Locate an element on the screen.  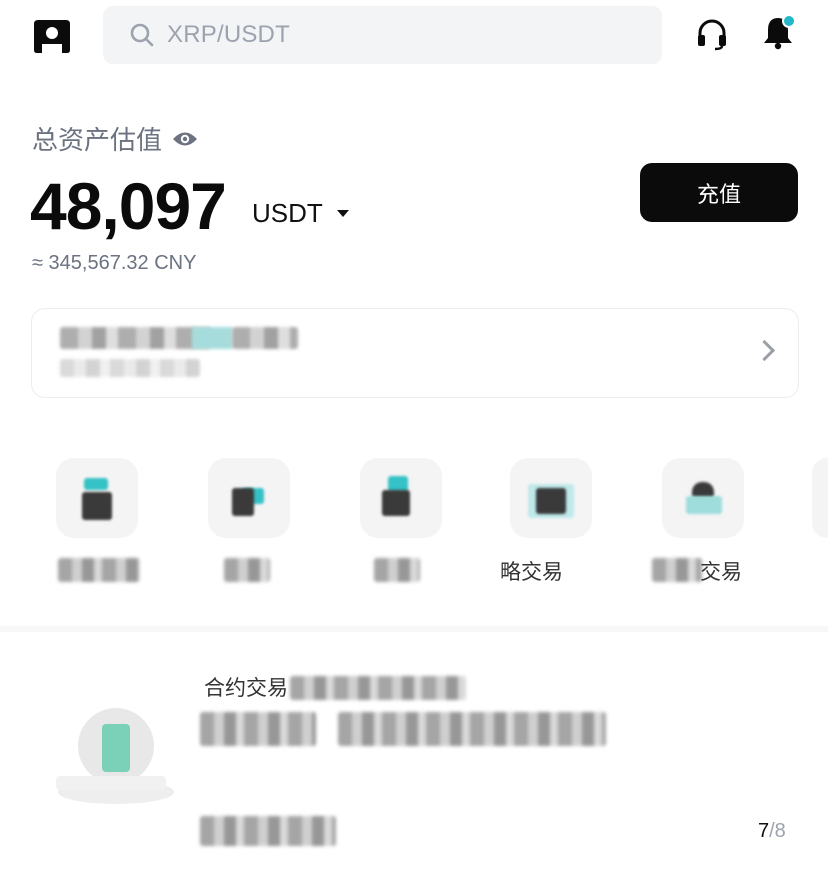
promo-title: 合约交易 is located at coordinates (246, 688).